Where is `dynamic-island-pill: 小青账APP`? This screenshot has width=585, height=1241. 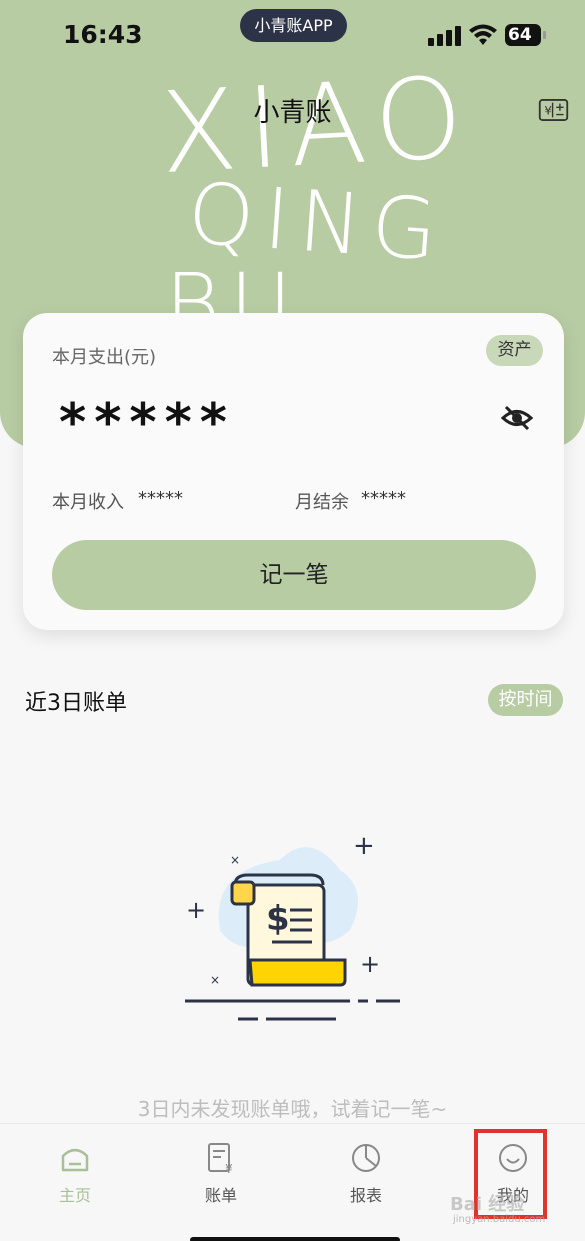 dynamic-island-pill: 小青账APP is located at coordinates (293, 25).